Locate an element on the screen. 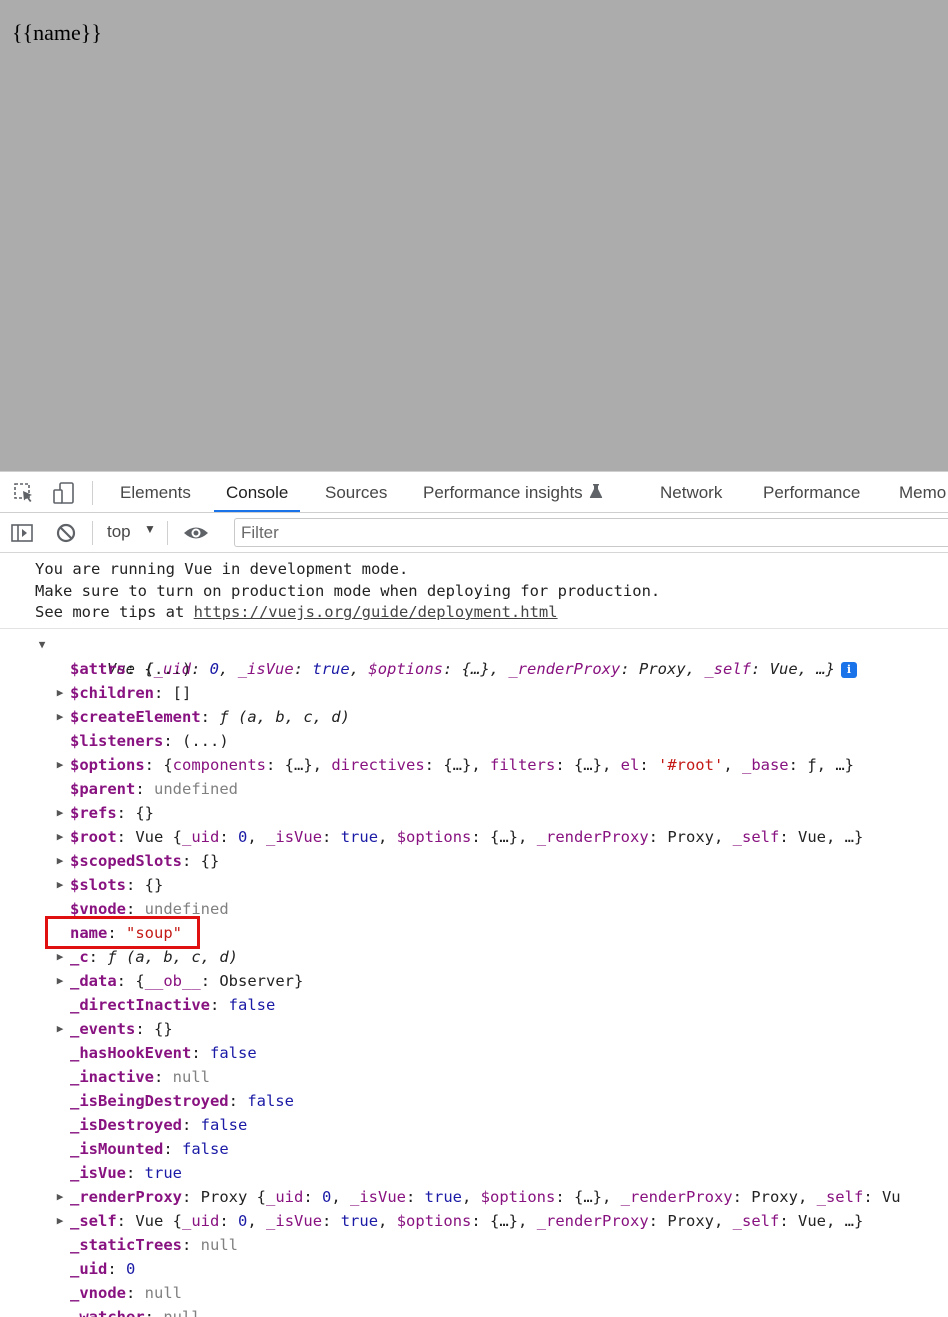  property-row-refs: ▶ $refs: {} is located at coordinates (474, 813).